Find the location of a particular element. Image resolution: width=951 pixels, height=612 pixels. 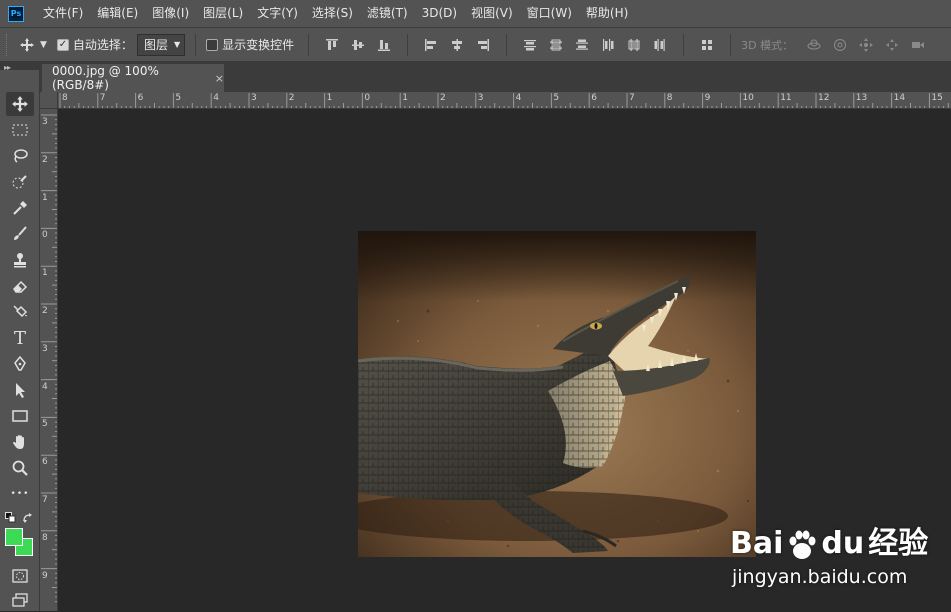

slide-3d-icon is located at coordinates (892, 45).